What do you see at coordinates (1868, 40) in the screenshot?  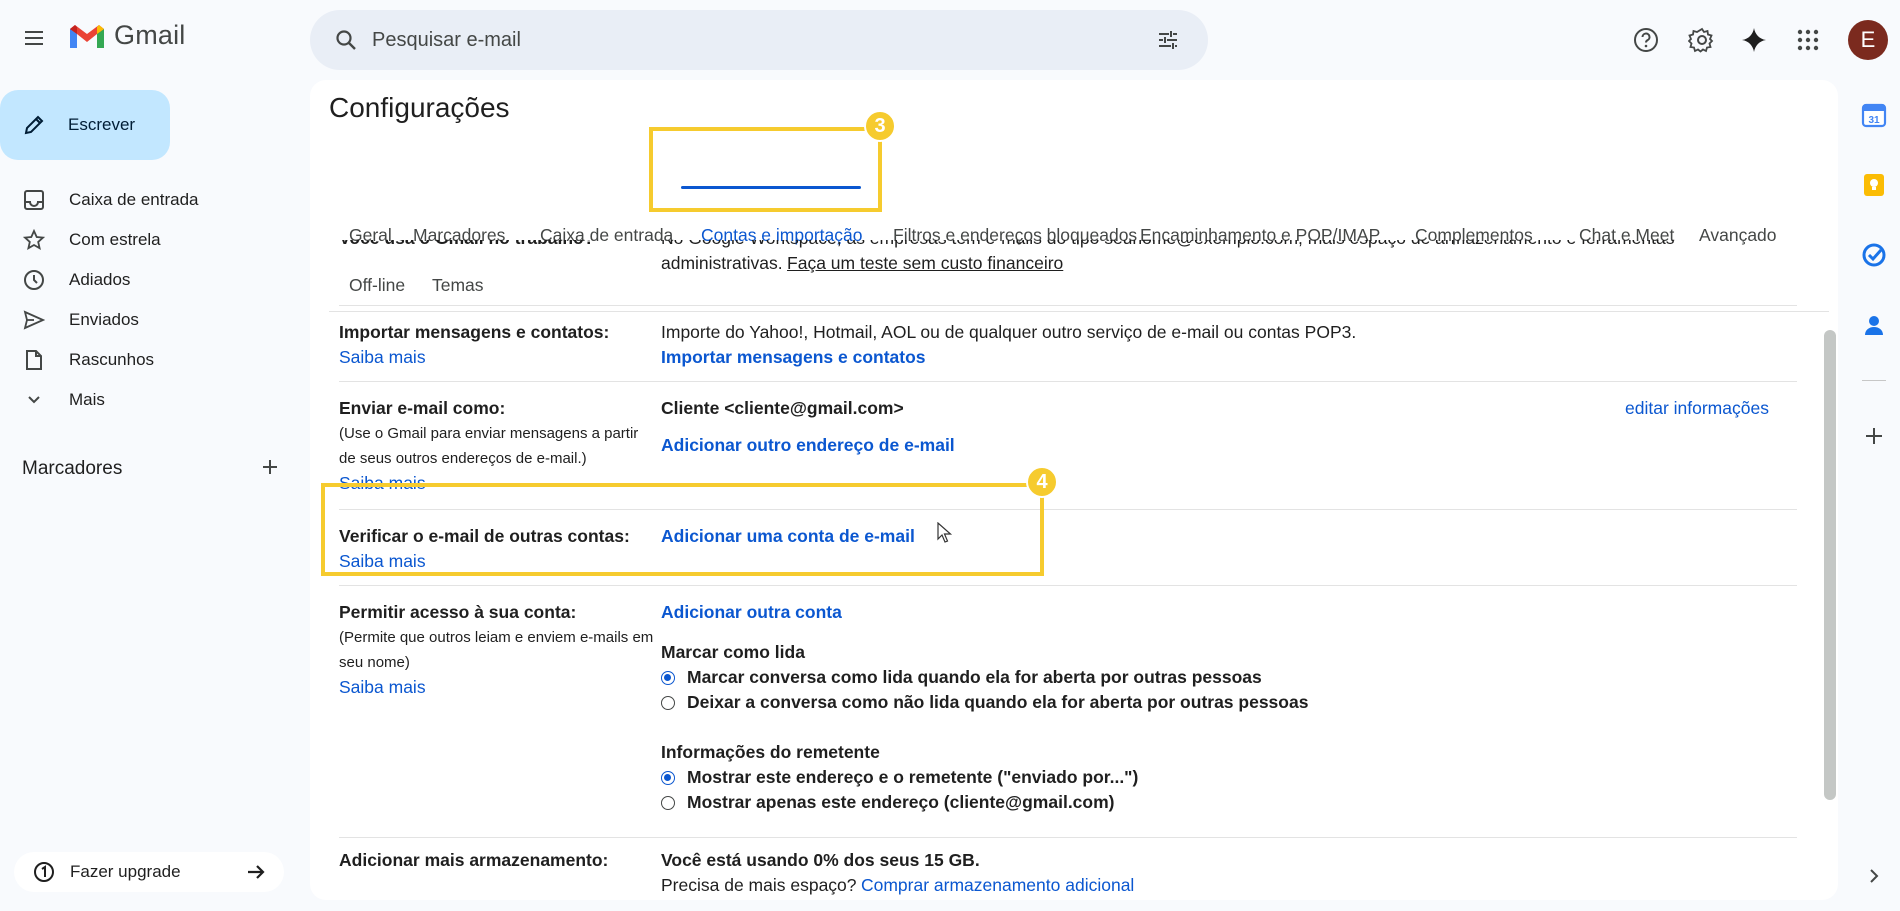 I see `account-avatar: E` at bounding box center [1868, 40].